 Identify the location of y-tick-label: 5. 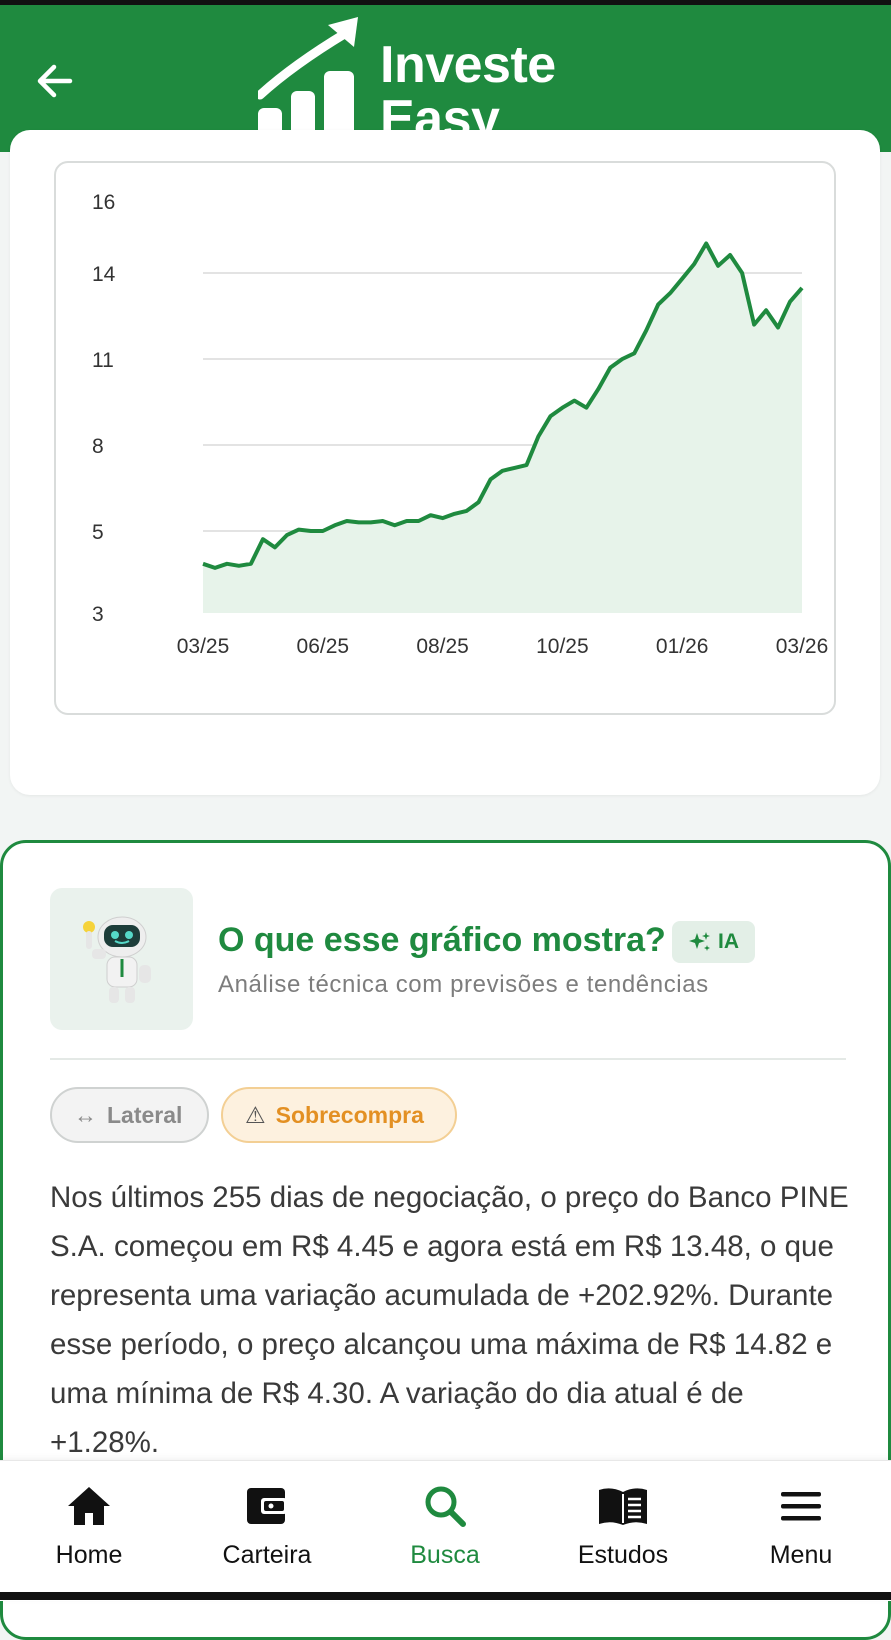
(98, 532).